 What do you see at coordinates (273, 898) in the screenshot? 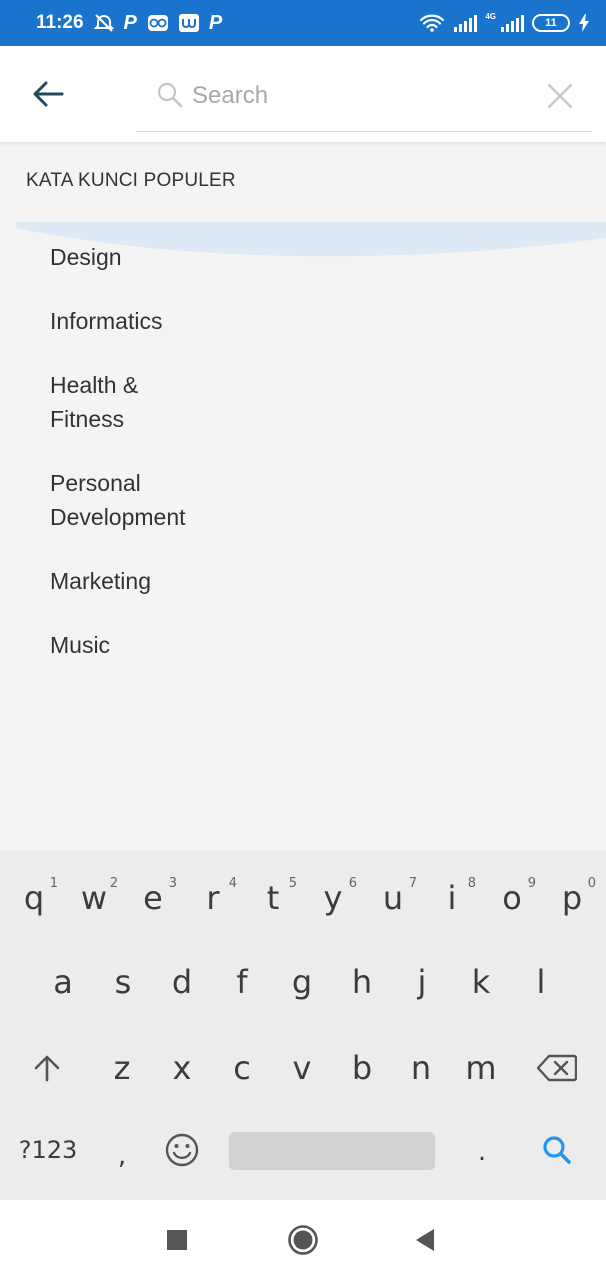
I see `key-t: t5` at bounding box center [273, 898].